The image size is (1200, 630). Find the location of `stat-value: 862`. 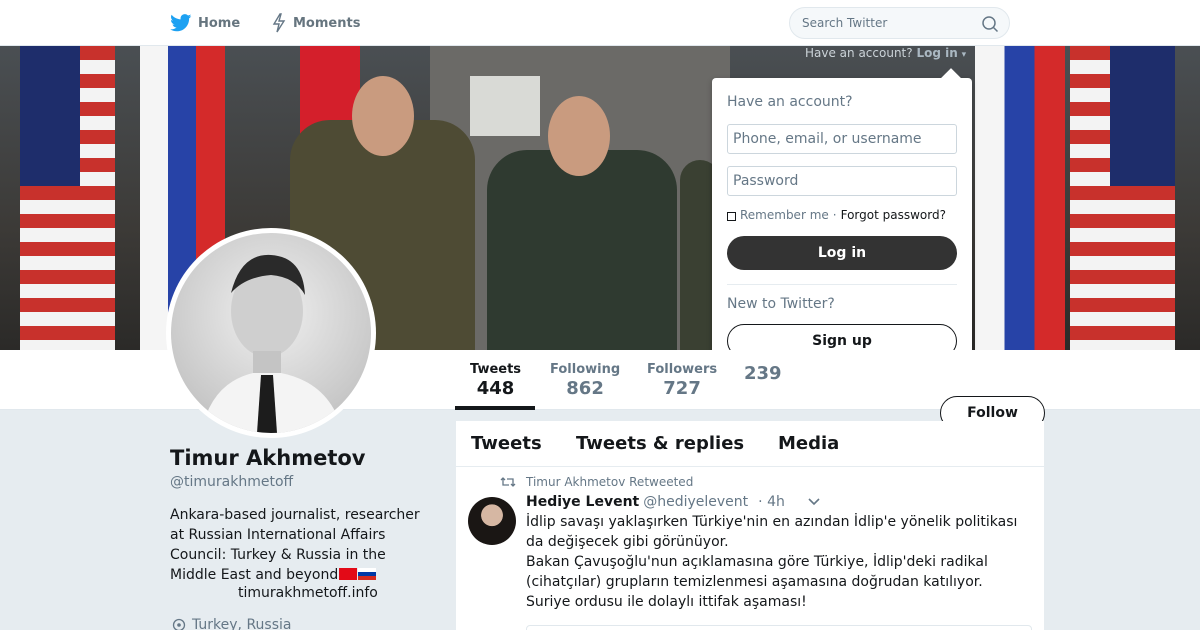

stat-value: 862 is located at coordinates (585, 388).